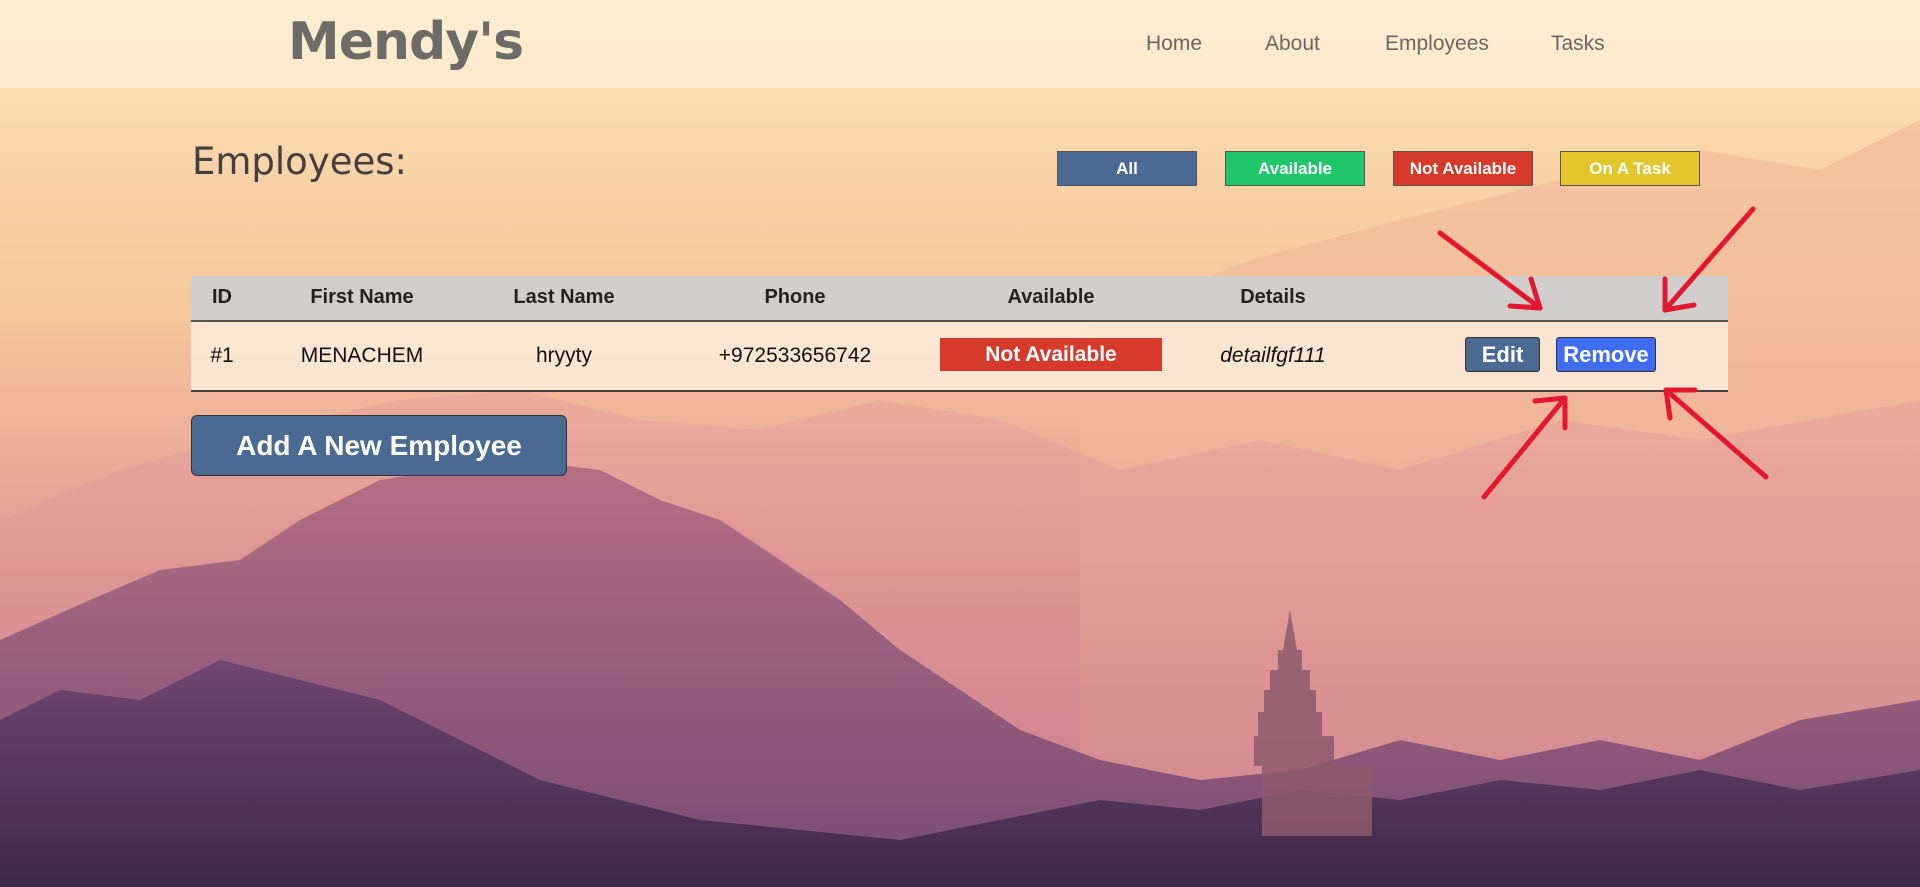 The image size is (1920, 887). I want to click on add-new-employee-button: Add A New Employee, so click(379, 445).